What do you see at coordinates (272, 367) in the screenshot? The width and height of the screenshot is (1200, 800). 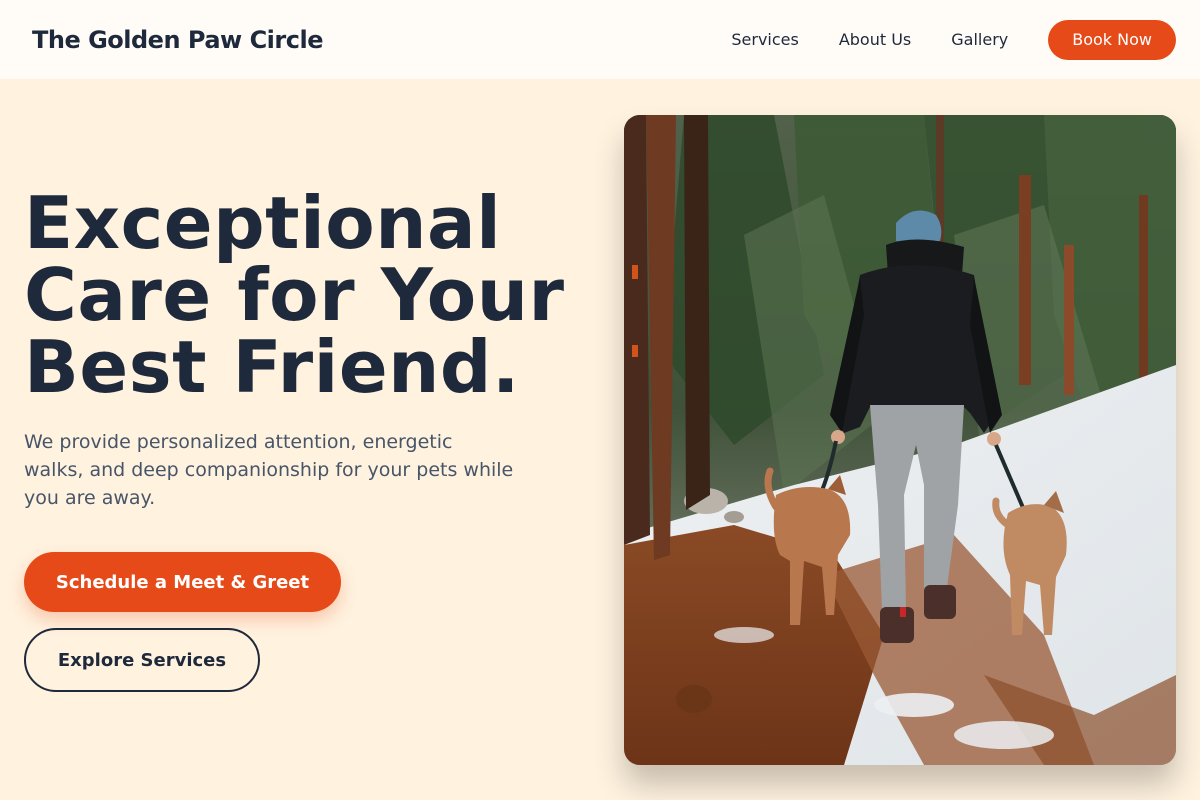 I see `hero-title-line: Best Friend.` at bounding box center [272, 367].